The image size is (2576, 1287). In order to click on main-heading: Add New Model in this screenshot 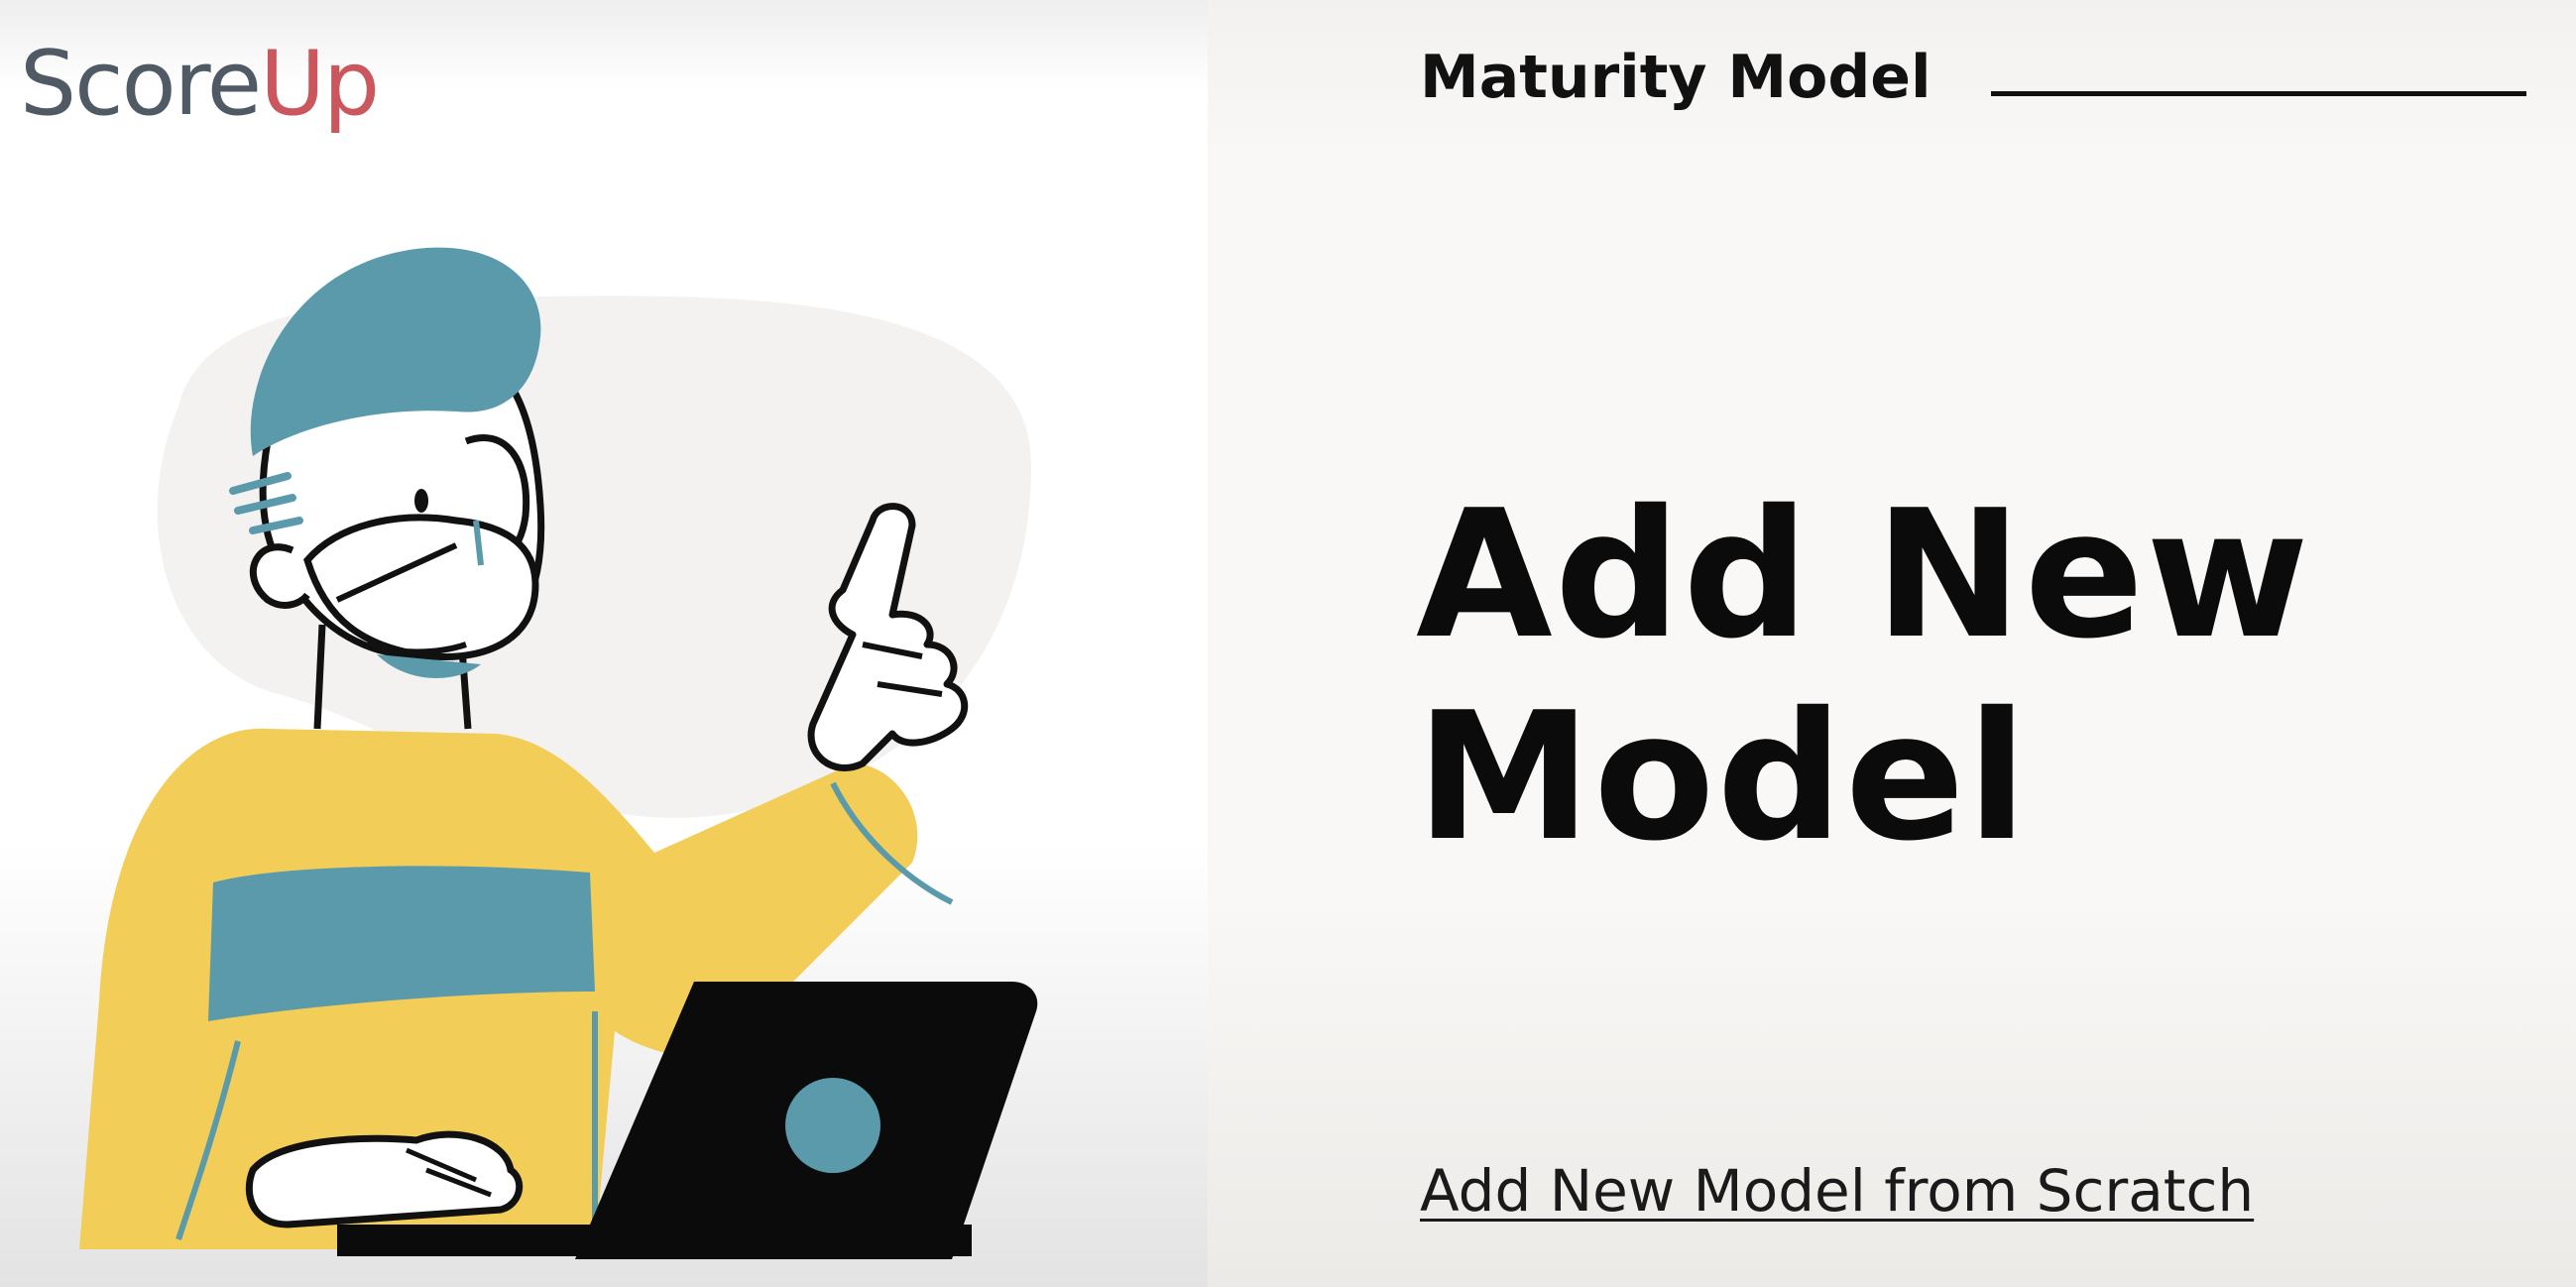, I will do `click(1863, 676)`.